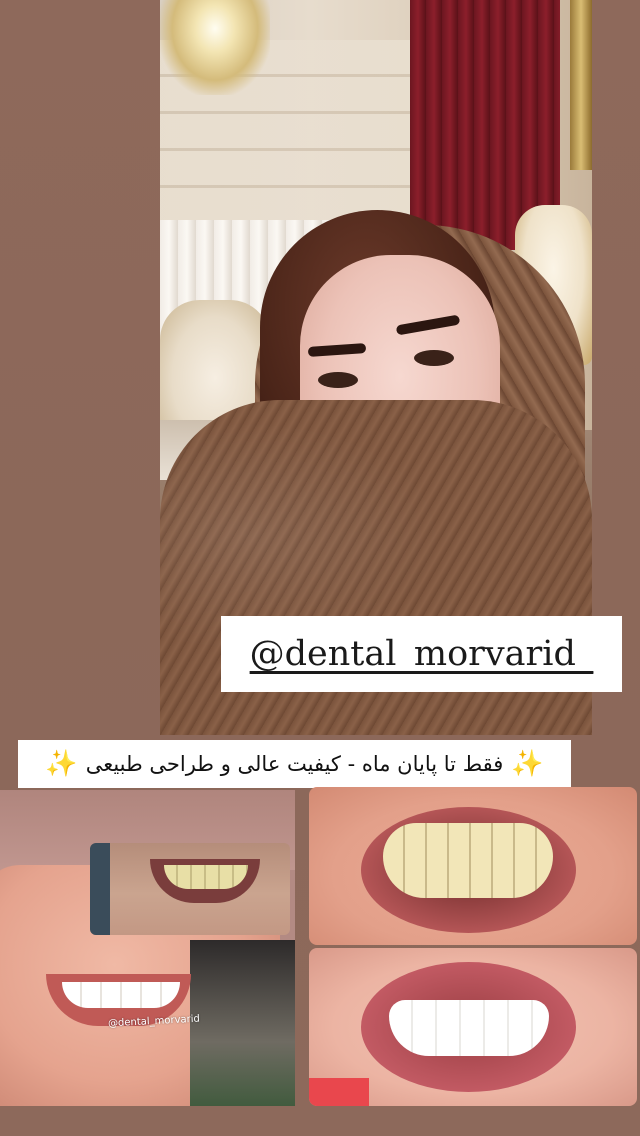  What do you see at coordinates (434, 358) in the screenshot?
I see `right-eye` at bounding box center [434, 358].